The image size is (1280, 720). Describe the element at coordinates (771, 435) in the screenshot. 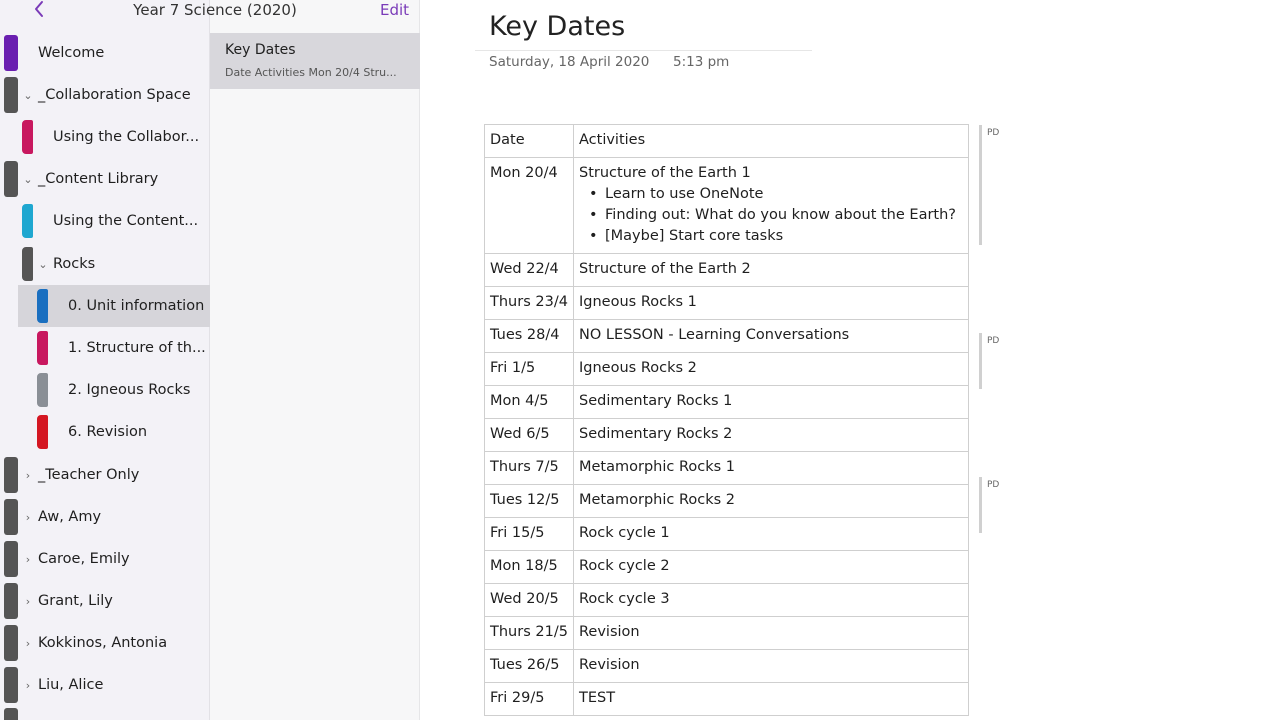

I see `activity-cell: Sedimentary Rocks 2` at that location.